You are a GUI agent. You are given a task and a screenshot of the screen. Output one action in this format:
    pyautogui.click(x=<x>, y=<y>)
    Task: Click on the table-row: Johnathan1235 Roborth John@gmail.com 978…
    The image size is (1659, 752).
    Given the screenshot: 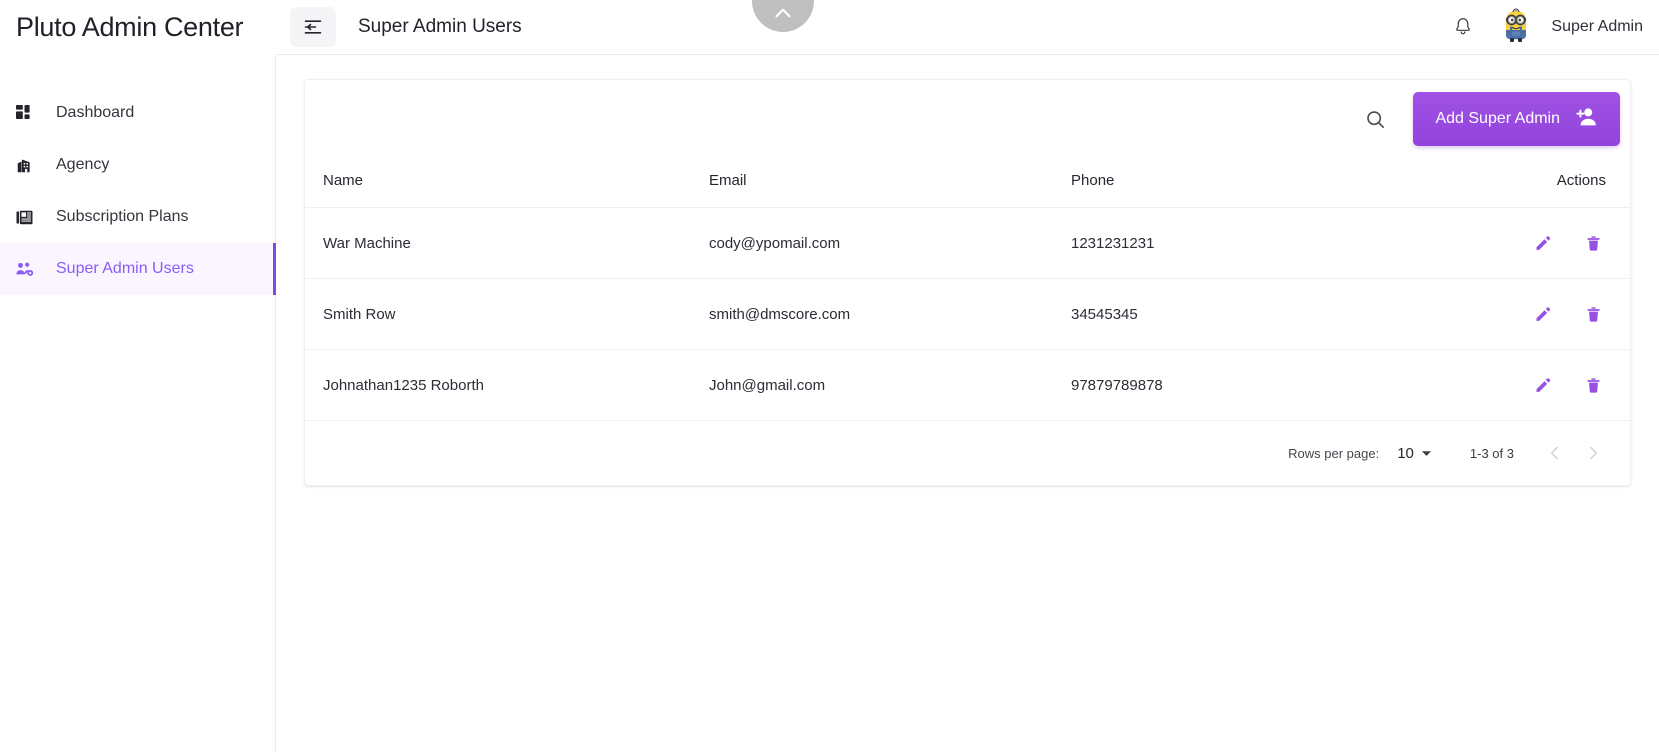 What is the action you would take?
    pyautogui.click(x=967, y=385)
    